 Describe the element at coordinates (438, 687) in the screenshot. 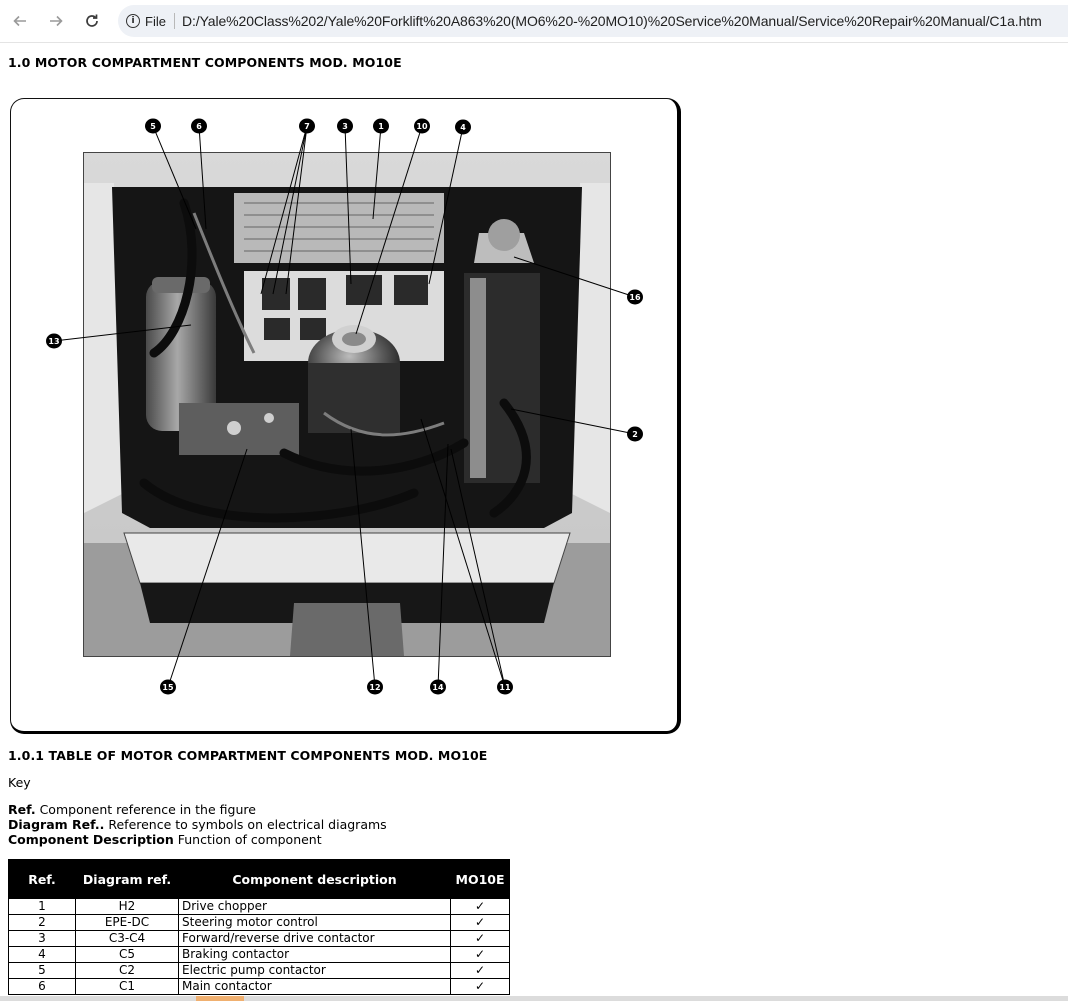

I see `callout-14: 14` at that location.